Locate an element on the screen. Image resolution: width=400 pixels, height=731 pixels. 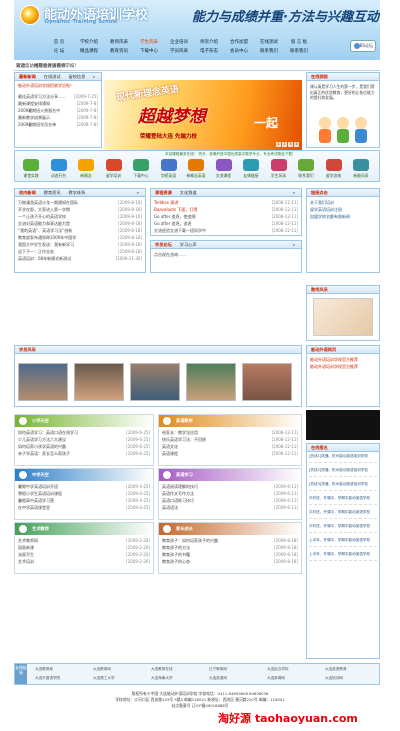
list-item-title: 教育孩子的书籍 is located at coordinates (176, 554).